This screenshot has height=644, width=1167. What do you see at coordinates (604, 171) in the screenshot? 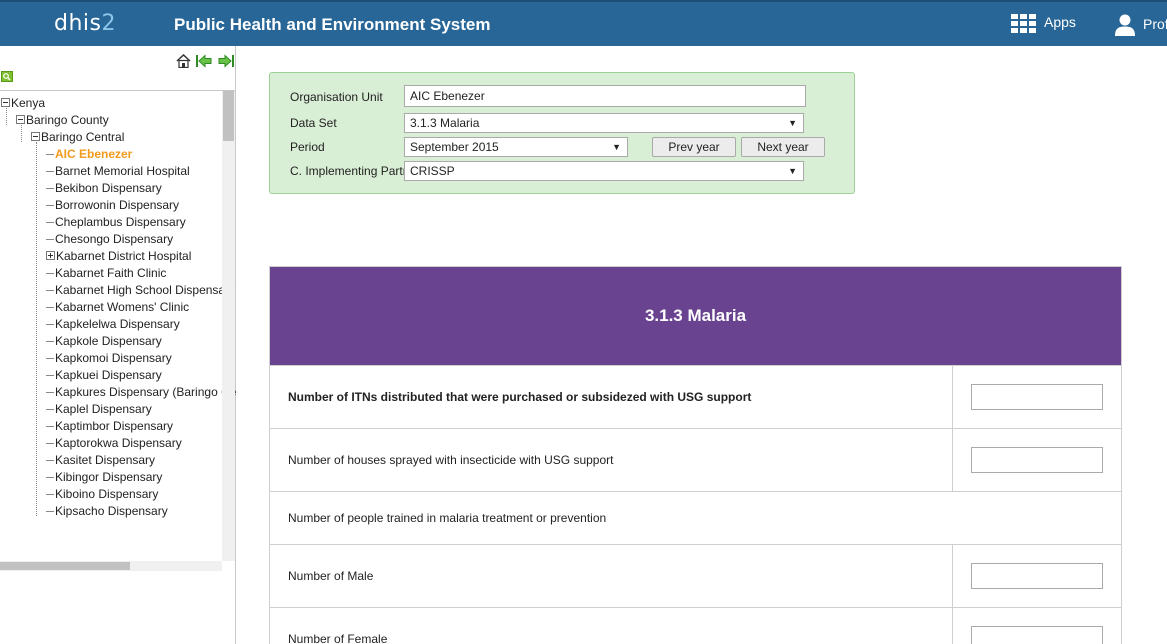
I see `partner-select: CRISSP ▼` at bounding box center [604, 171].